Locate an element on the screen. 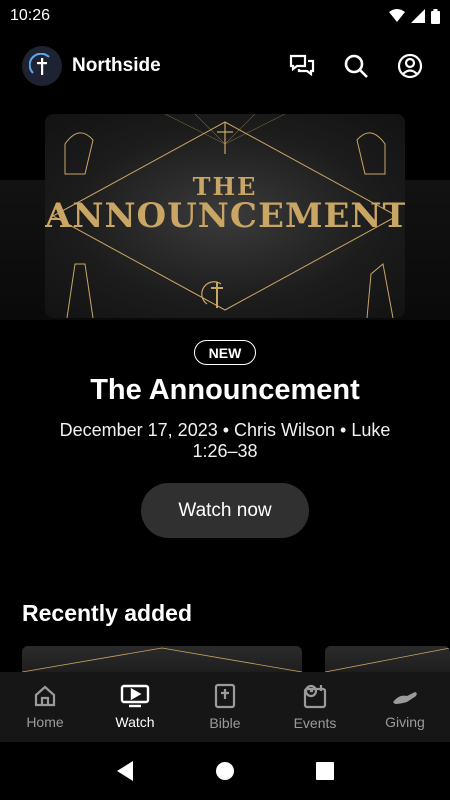 The image size is (450, 800). nav-item-home: Home is located at coordinates (45, 707).